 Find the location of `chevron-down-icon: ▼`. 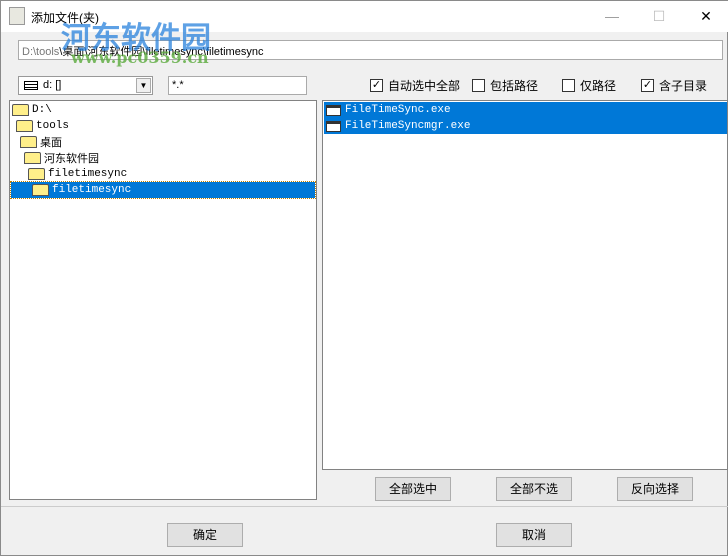

chevron-down-icon: ▼ is located at coordinates (143, 85).